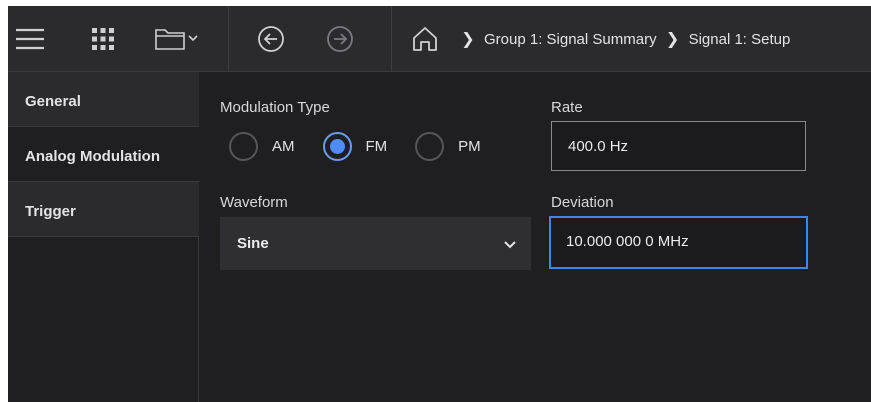 This screenshot has height=402, width=871. Describe the element at coordinates (103, 99) in the screenshot. I see `nav-item-general: General` at that location.